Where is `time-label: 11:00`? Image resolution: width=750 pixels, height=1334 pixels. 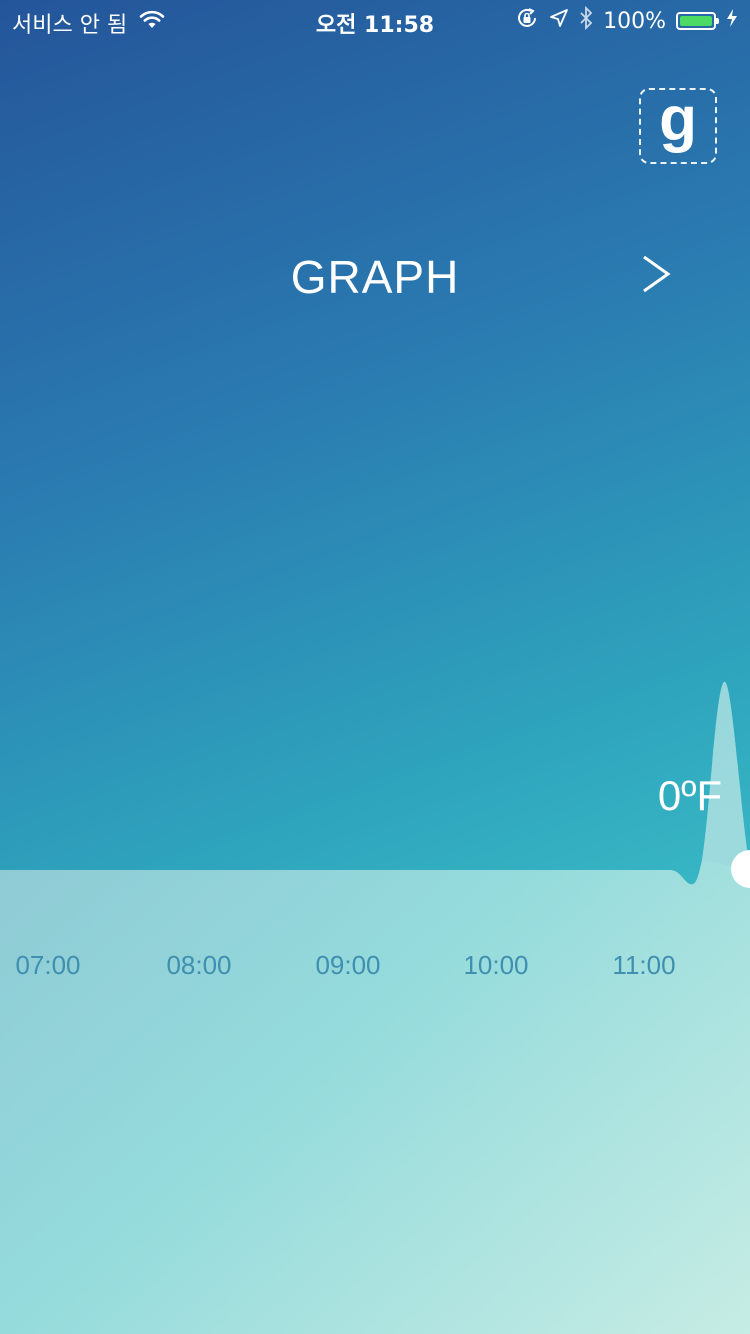
time-label: 11:00 is located at coordinates (644, 965).